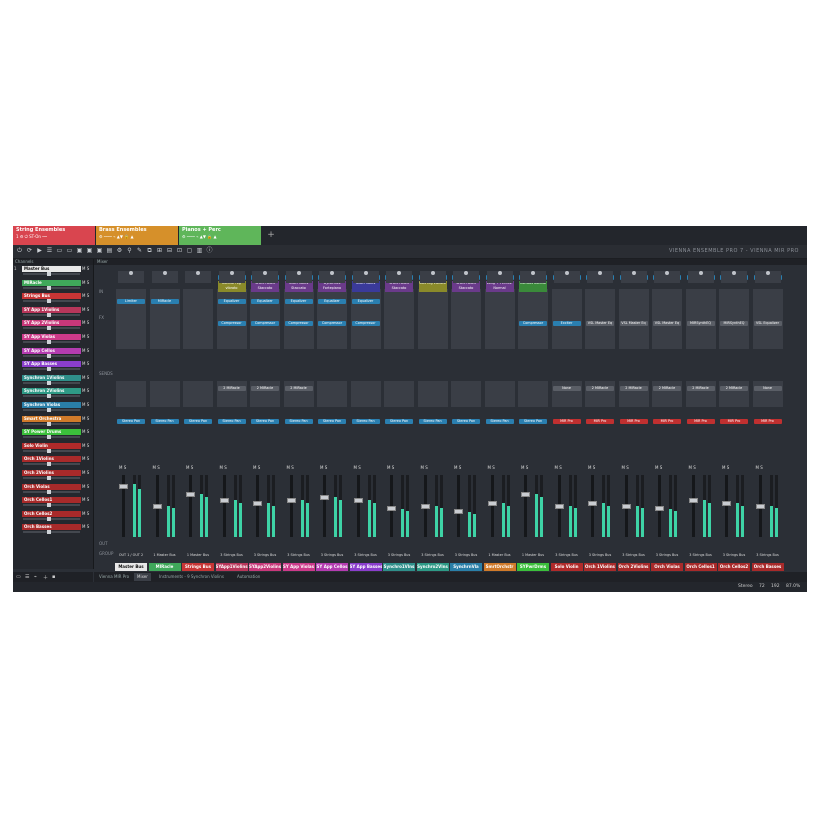 This screenshot has height=820, width=820. Describe the element at coordinates (27, 577) in the screenshot. I see `list-icon: ☰` at that location.